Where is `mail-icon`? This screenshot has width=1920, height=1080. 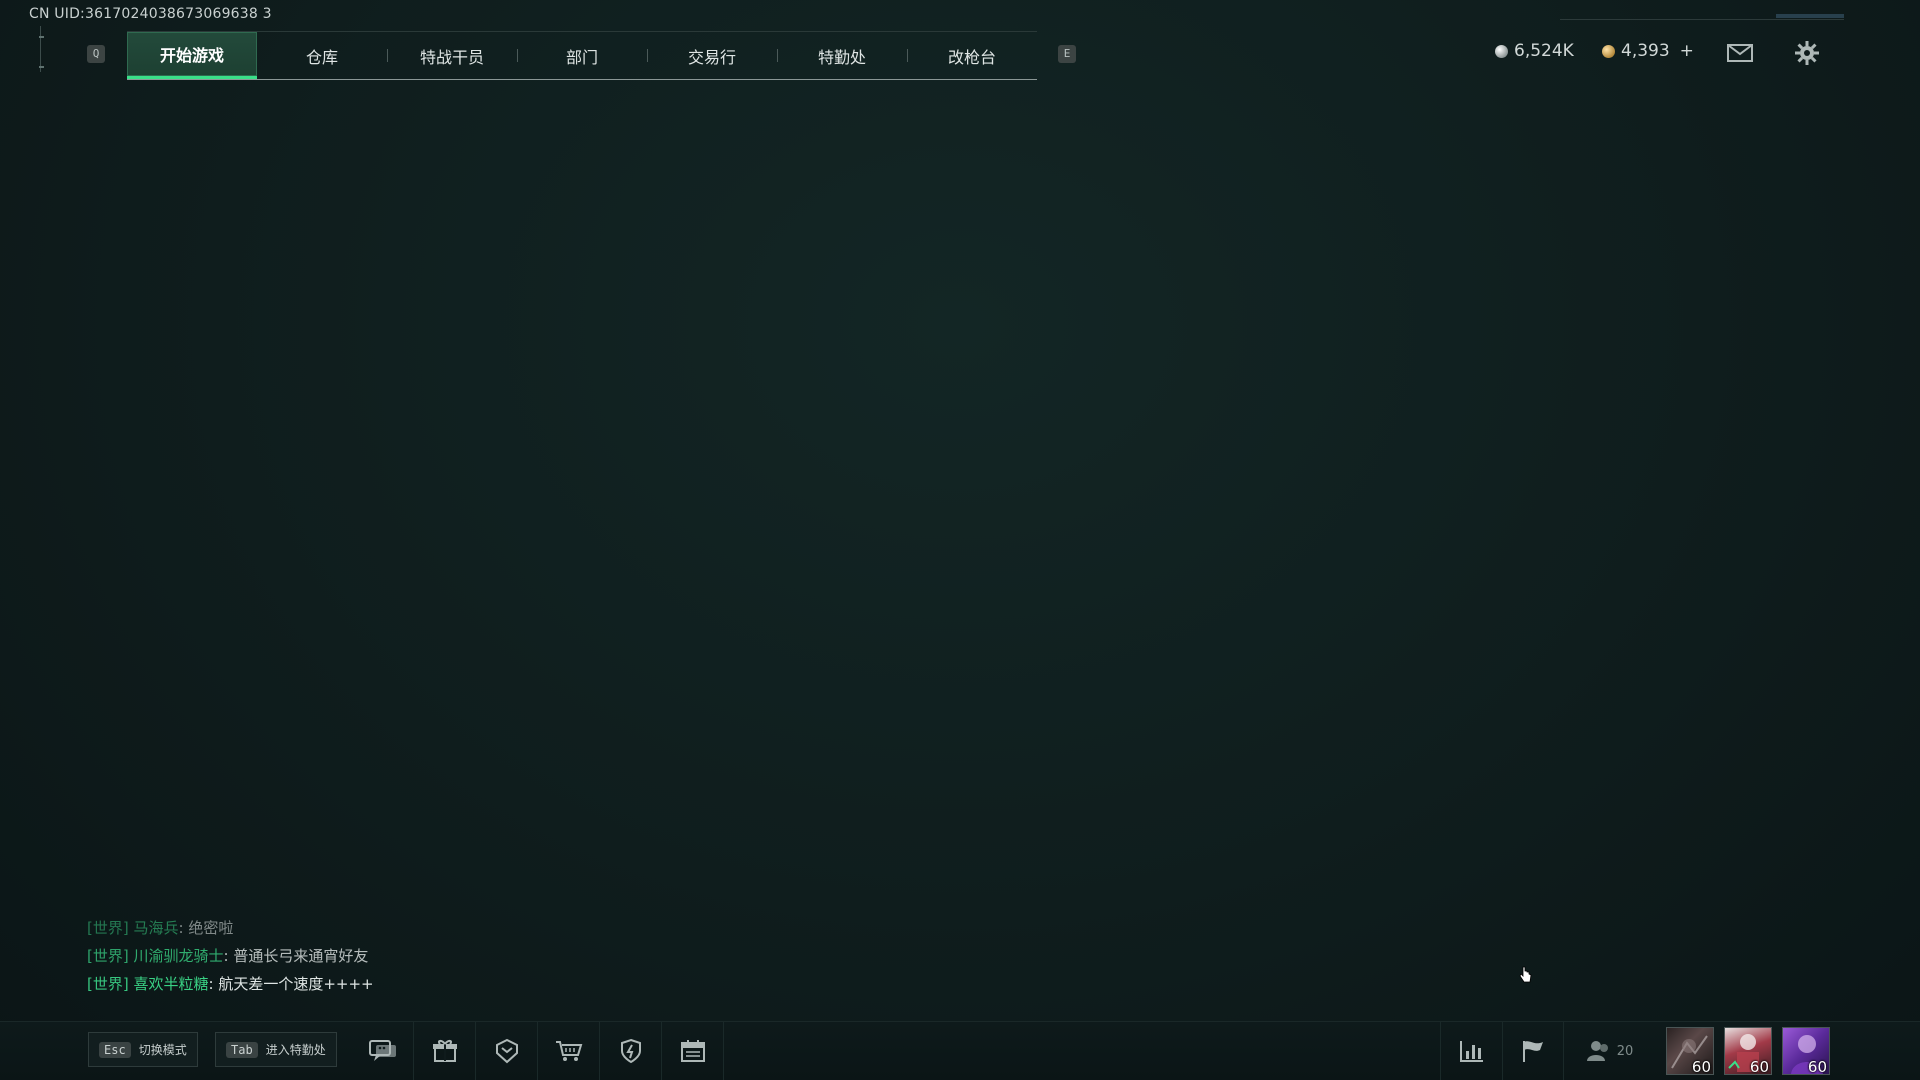
mail-icon is located at coordinates (1740, 53).